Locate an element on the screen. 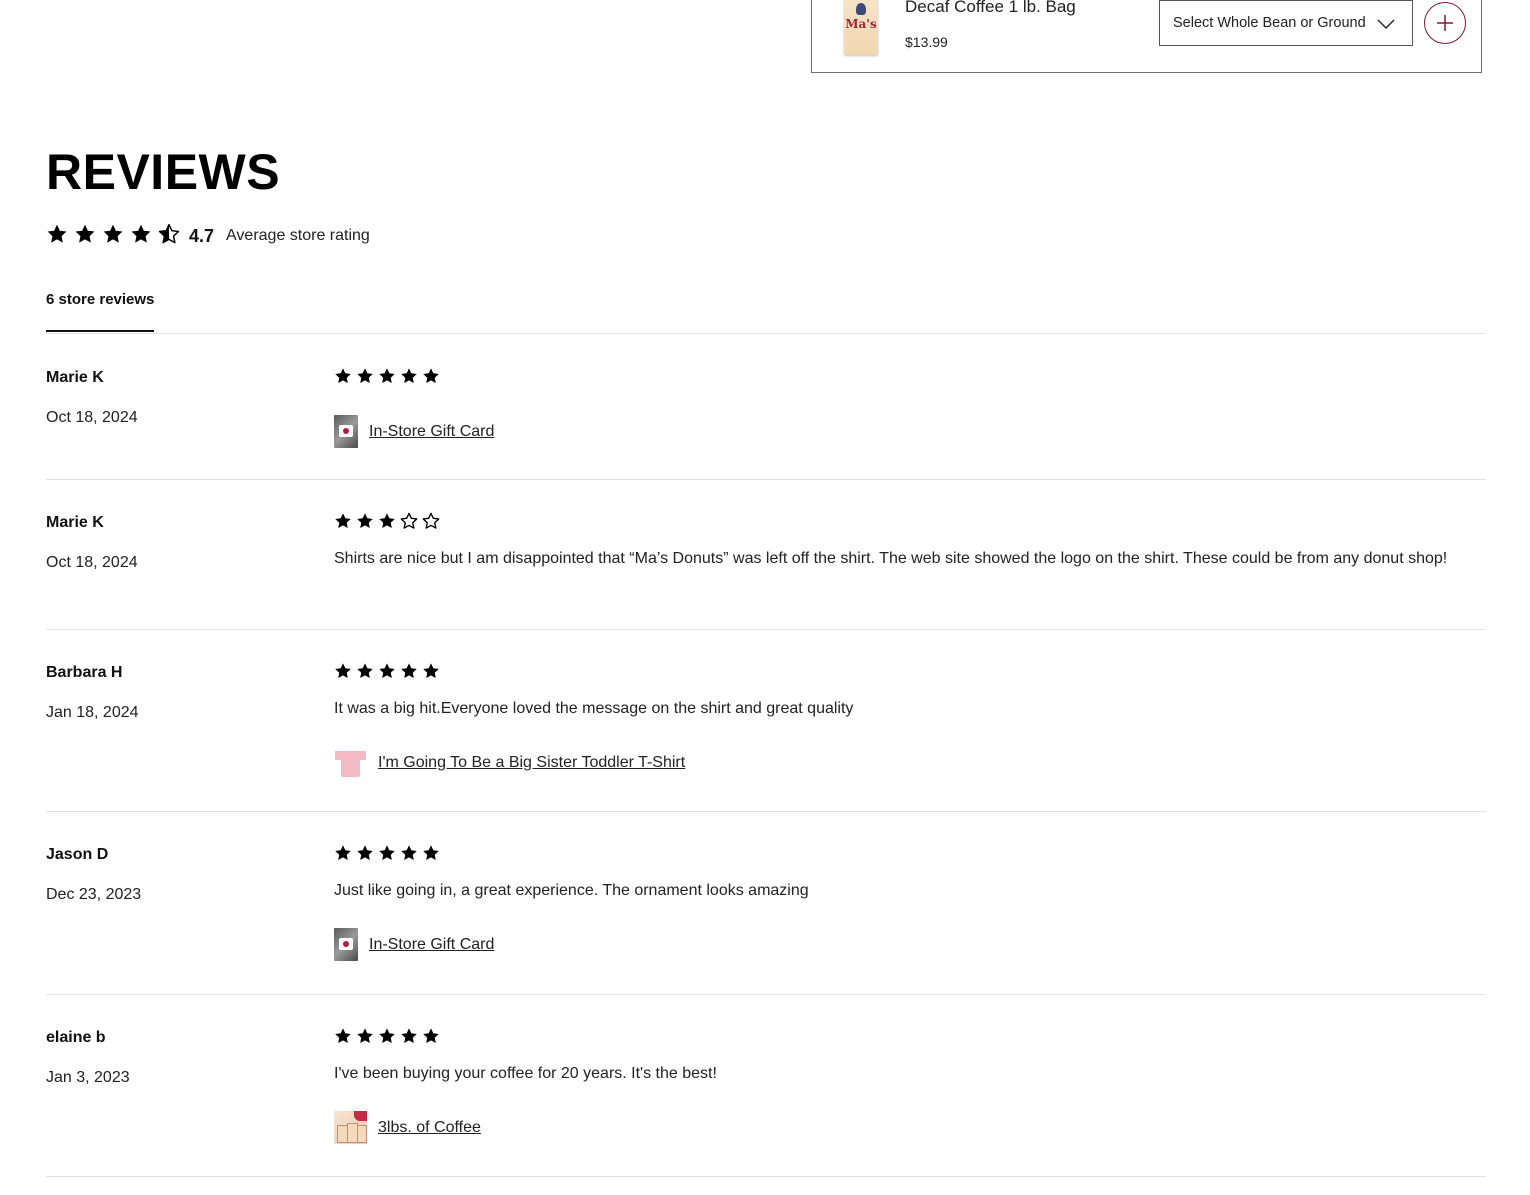 This screenshot has height=1195, width=1530. review-date: Jan 3, 2023 is located at coordinates (88, 1077).